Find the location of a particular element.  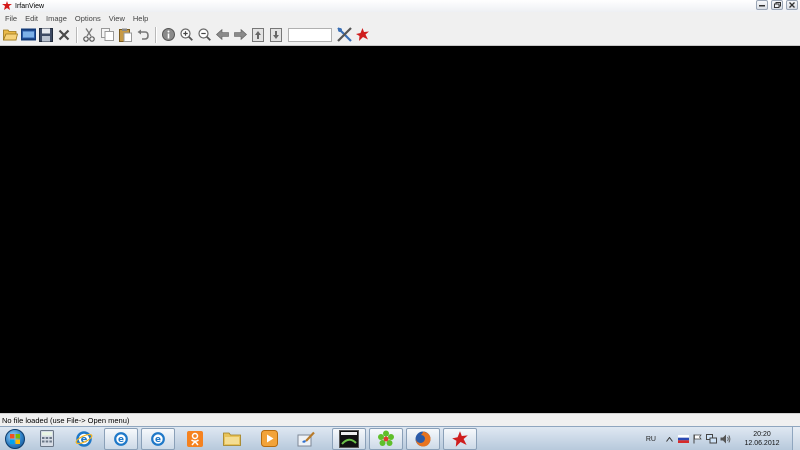

taskbar-irfanview is located at coordinates (460, 438).